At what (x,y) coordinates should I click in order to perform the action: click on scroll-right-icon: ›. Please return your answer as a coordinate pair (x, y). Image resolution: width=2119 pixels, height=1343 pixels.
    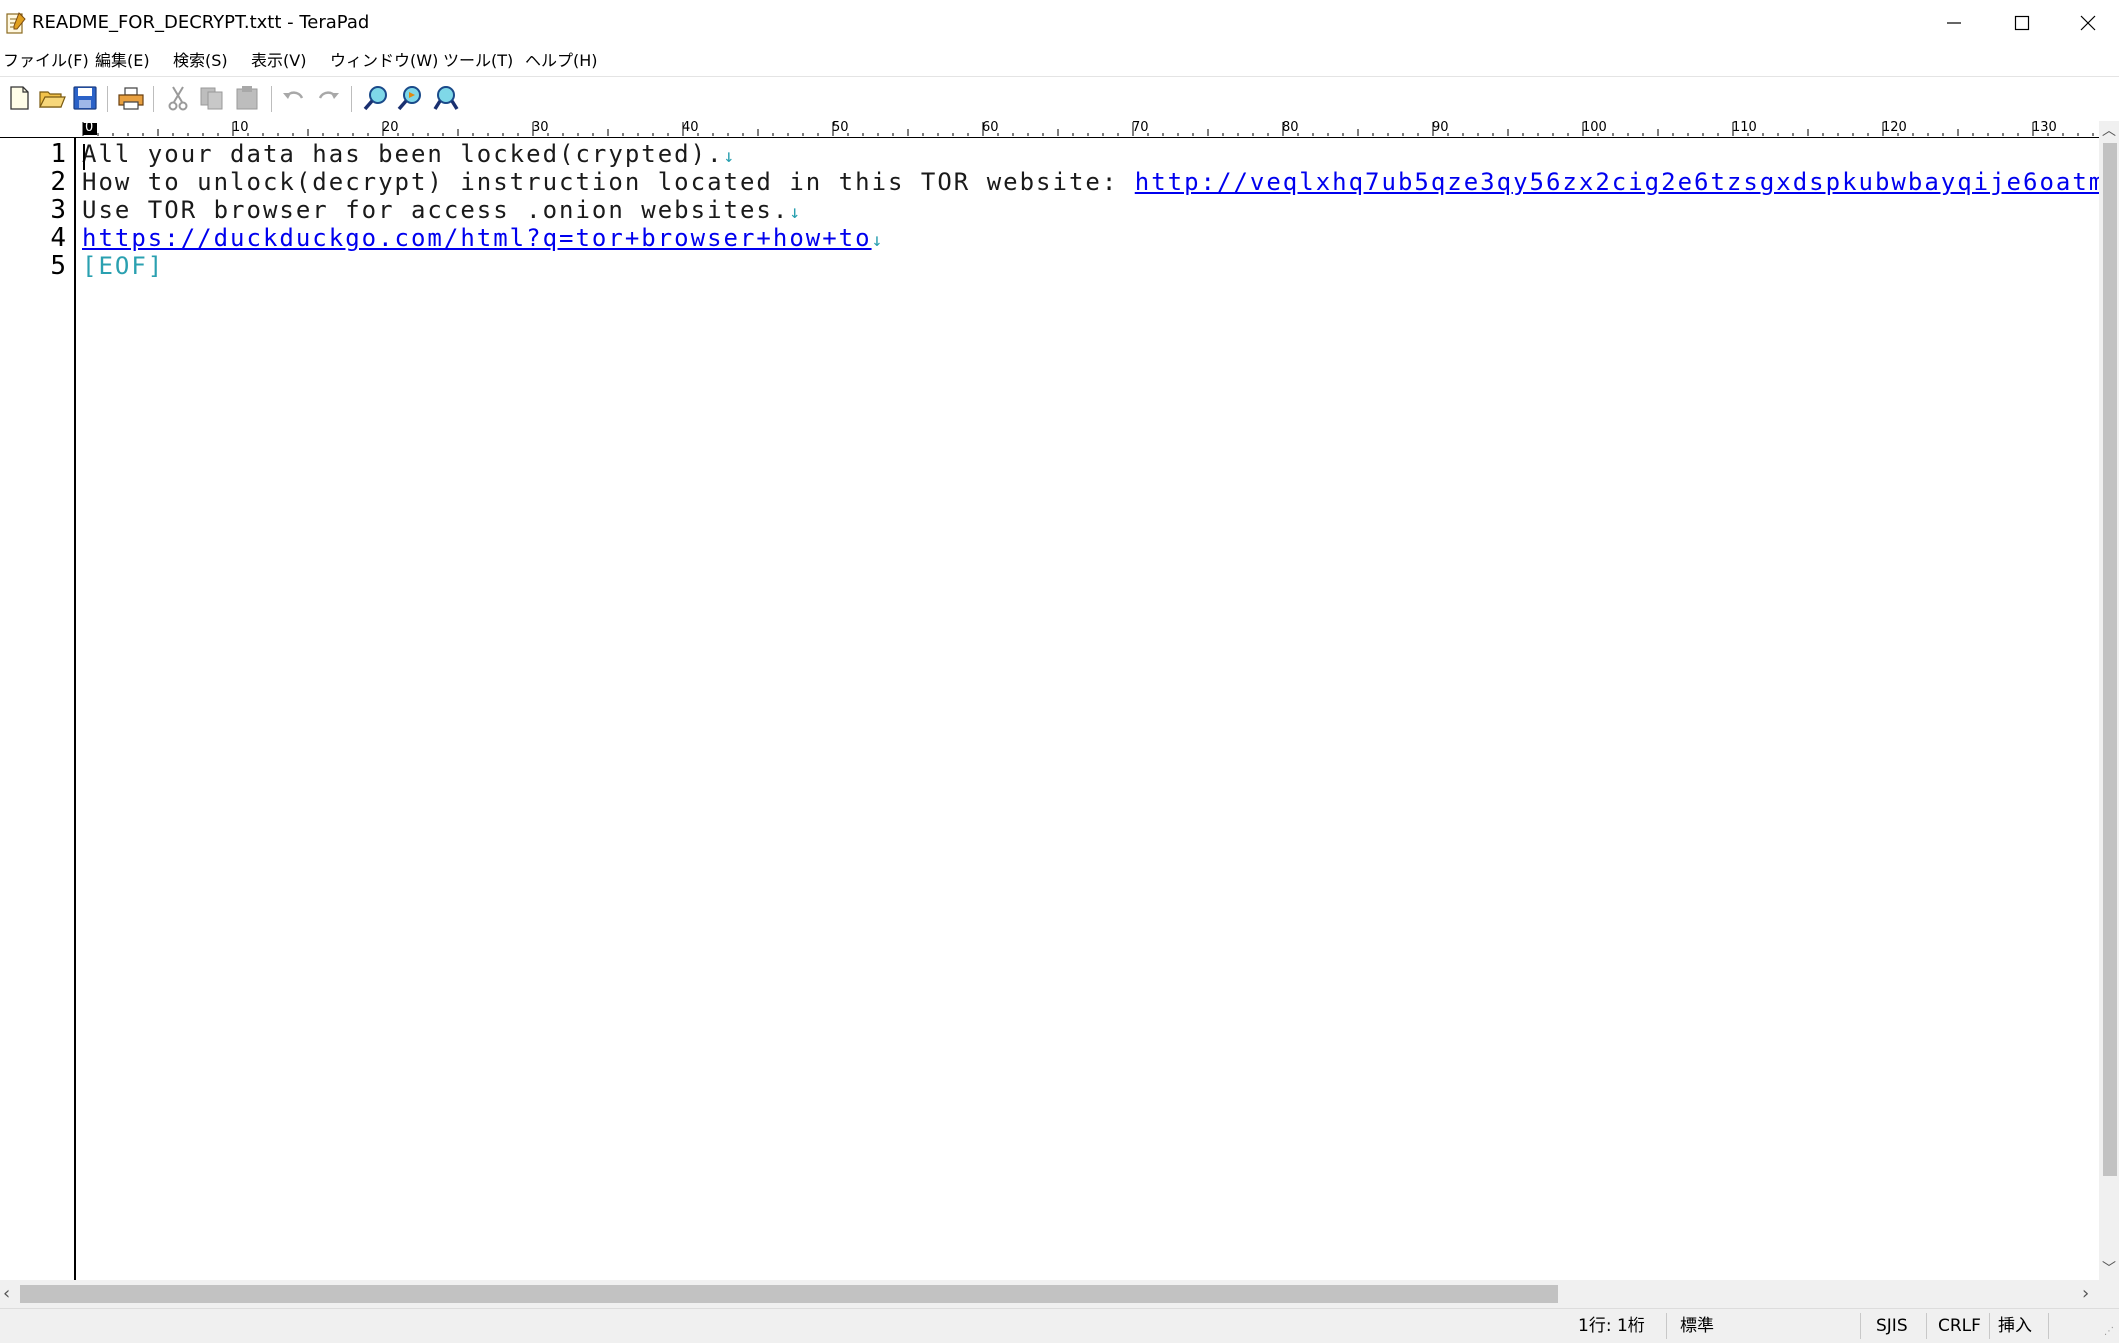
    Looking at the image, I should click on (2085, 1294).